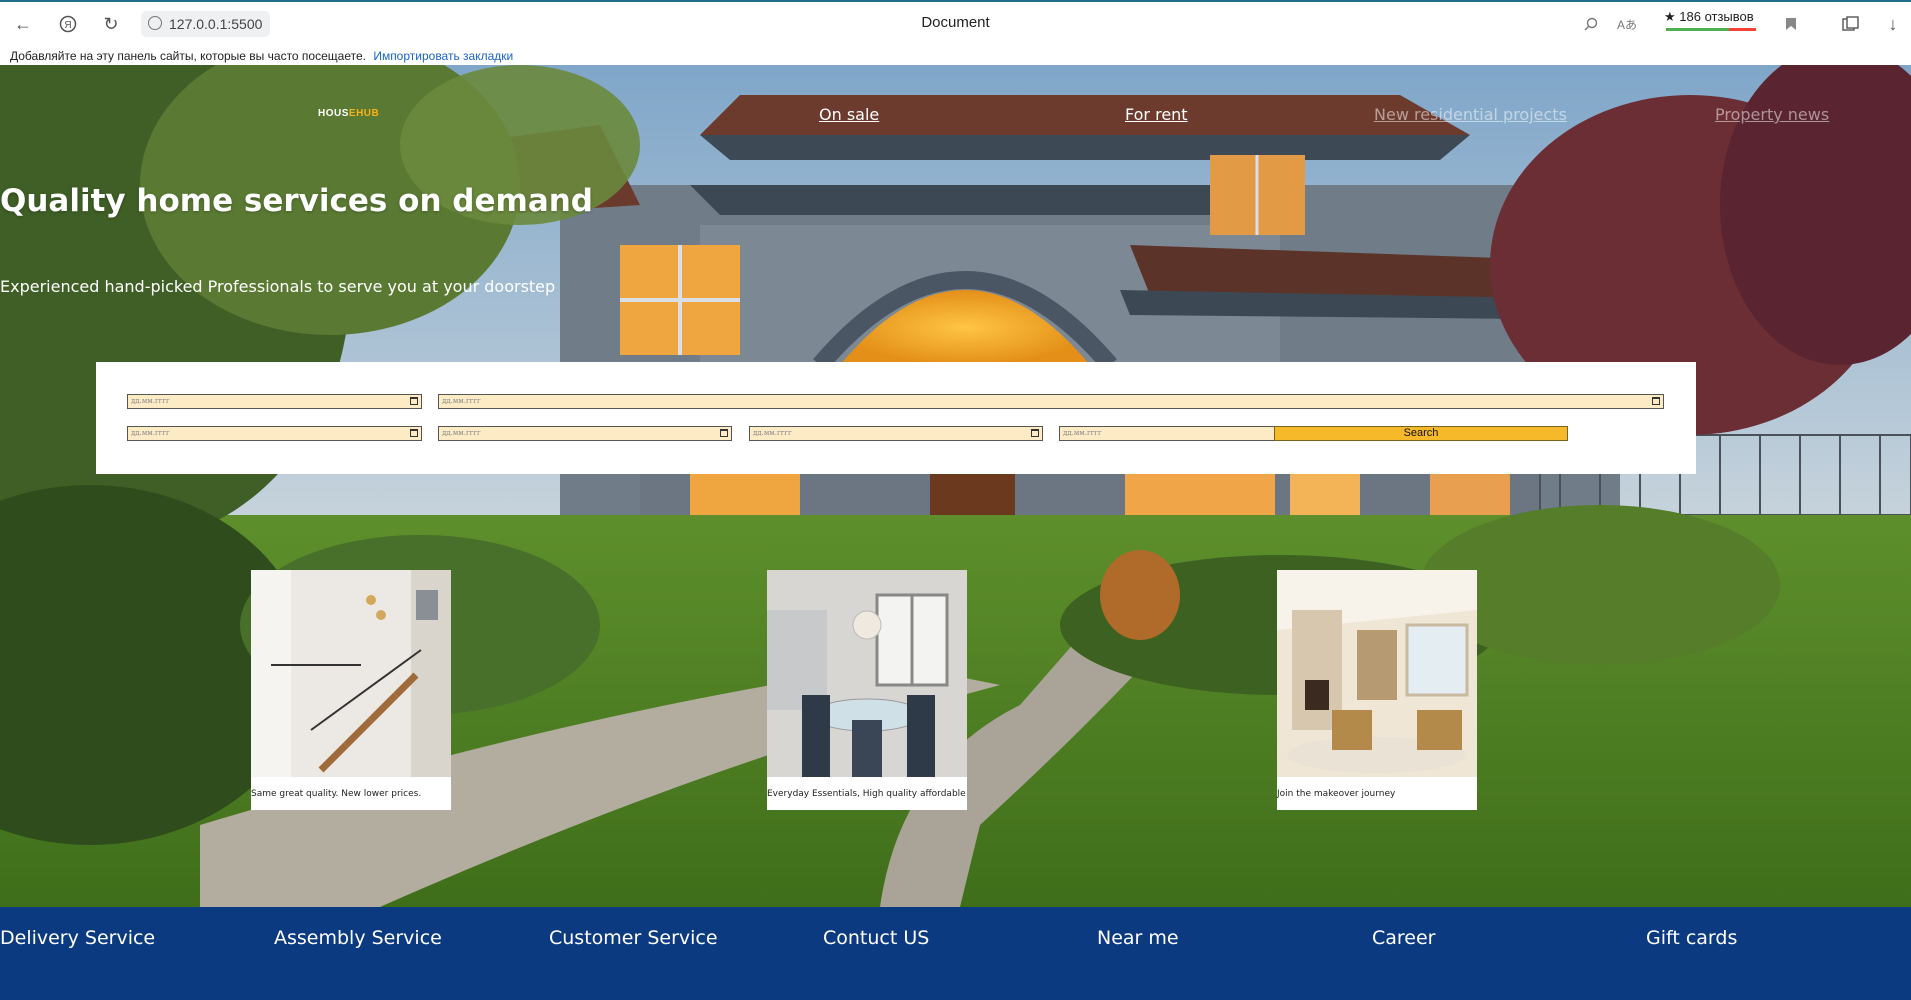  I want to click on logo-accent: EHUB, so click(364, 113).